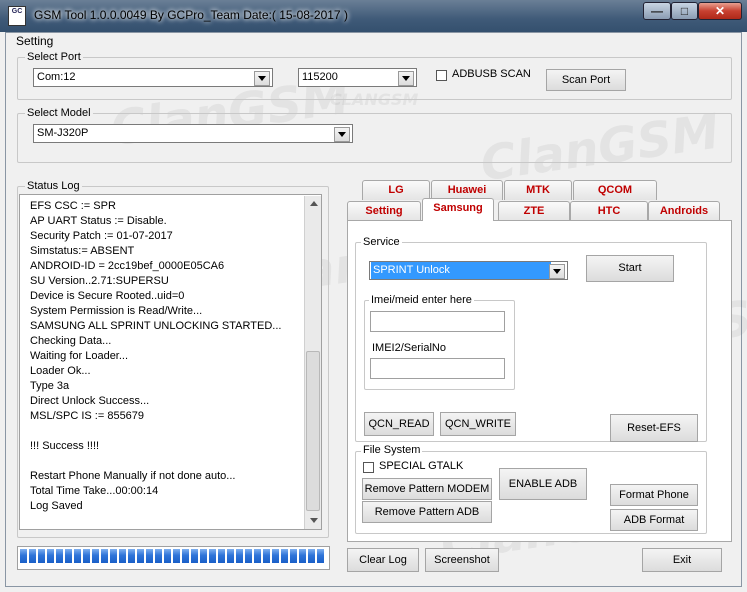 The image size is (747, 592). I want to click on tab-zte: ZTE, so click(534, 211).